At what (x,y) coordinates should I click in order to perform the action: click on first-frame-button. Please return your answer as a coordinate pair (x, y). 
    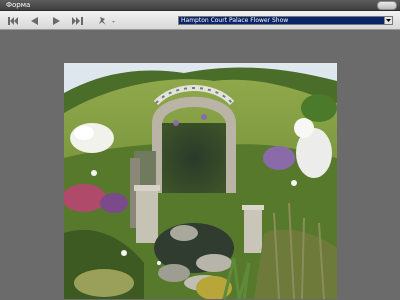
    Looking at the image, I should click on (13, 20).